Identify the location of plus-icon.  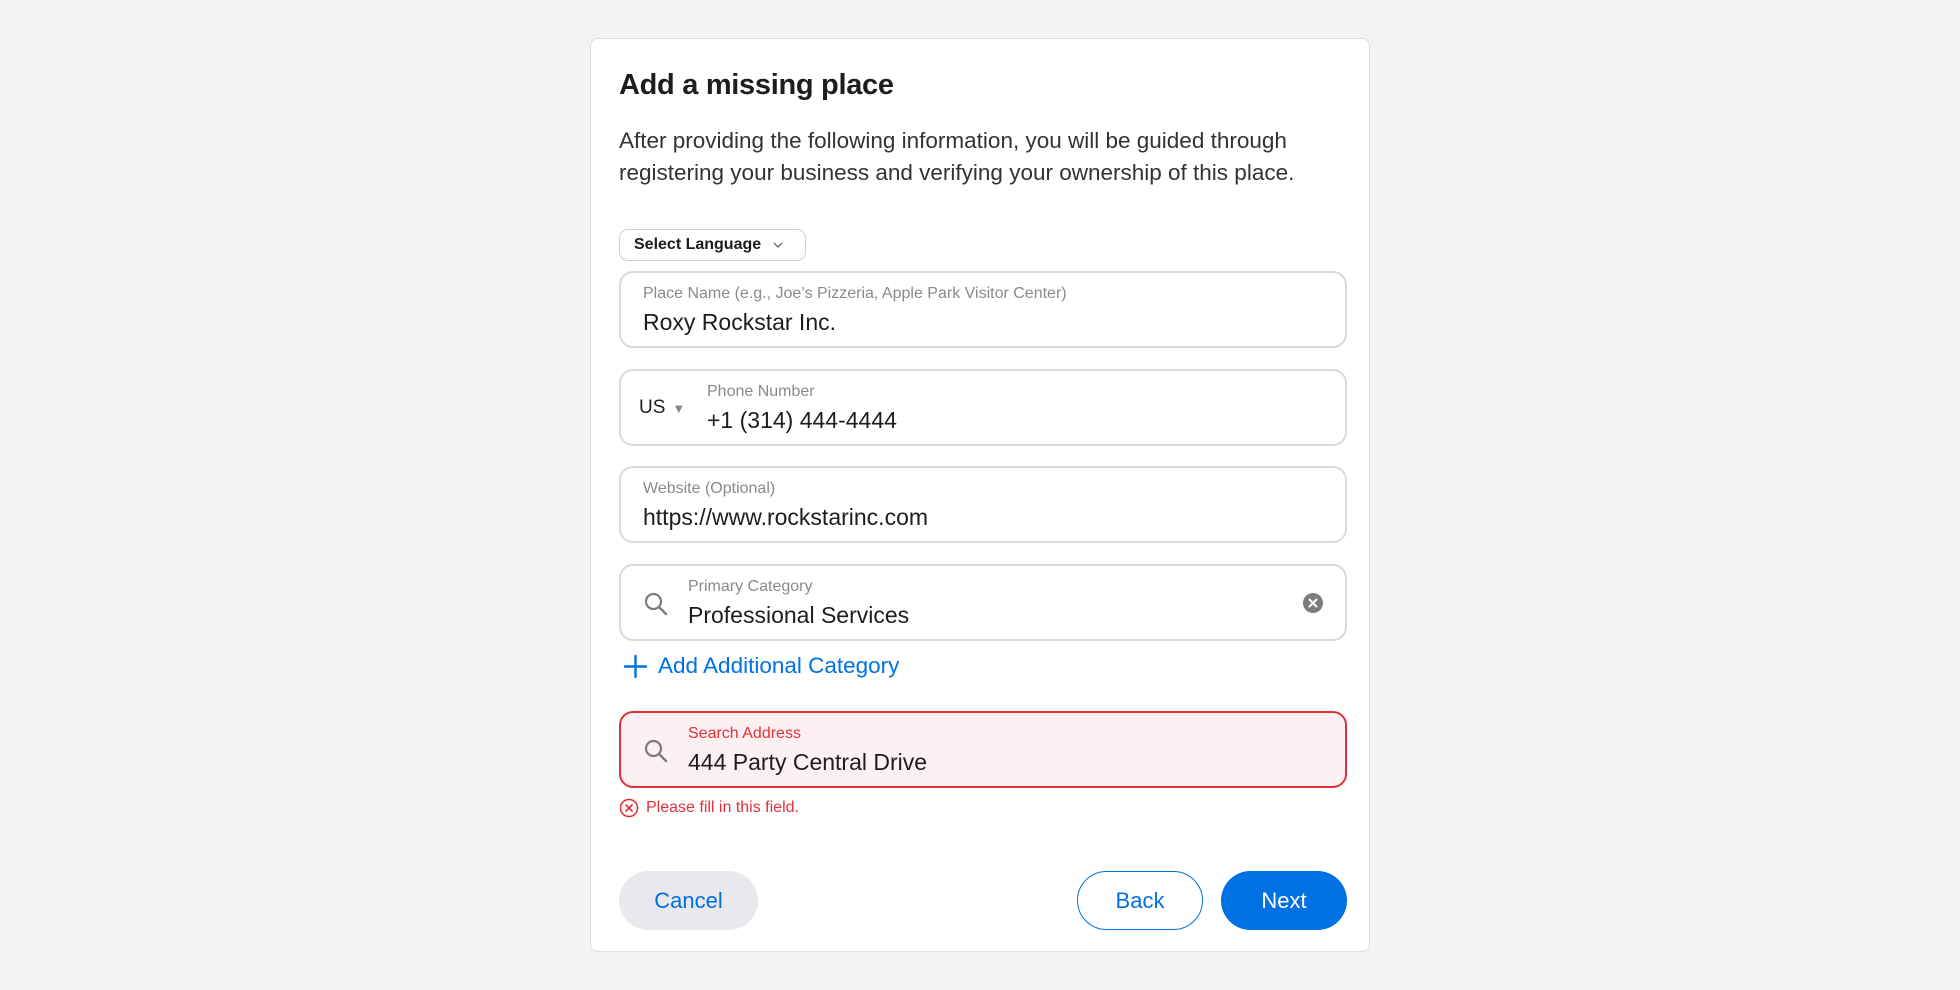
(635, 666).